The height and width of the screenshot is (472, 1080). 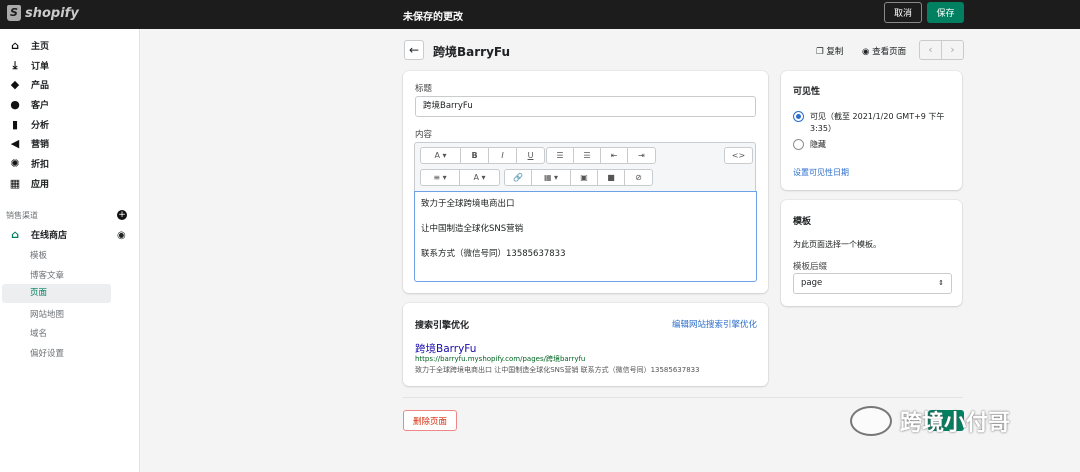 What do you see at coordinates (424, 135) in the screenshot?
I see `content-label: 内容` at bounding box center [424, 135].